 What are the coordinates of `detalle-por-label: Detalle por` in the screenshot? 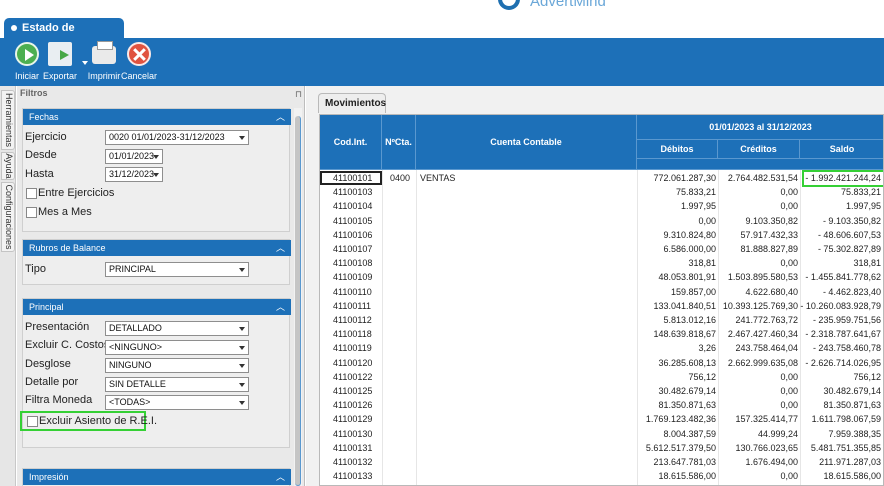 It's located at (52, 382).